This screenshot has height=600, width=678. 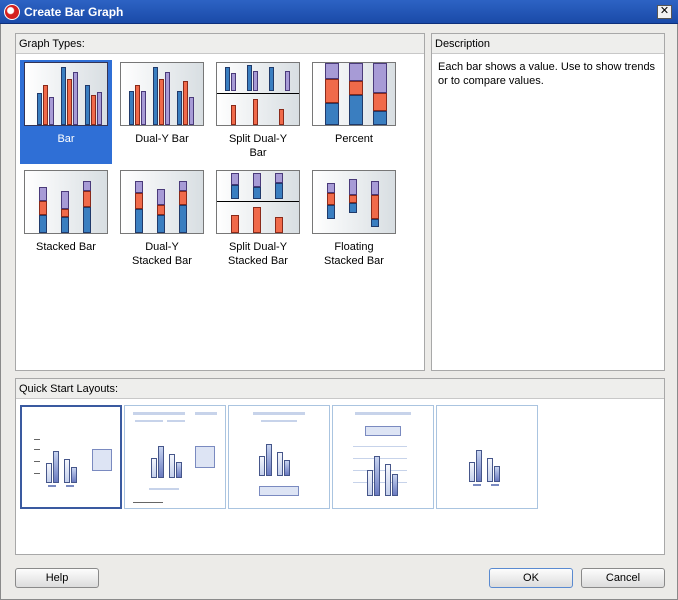 What do you see at coordinates (258, 202) in the screenshot?
I see `split-dual-y-stacked-bar-thumbnail` at bounding box center [258, 202].